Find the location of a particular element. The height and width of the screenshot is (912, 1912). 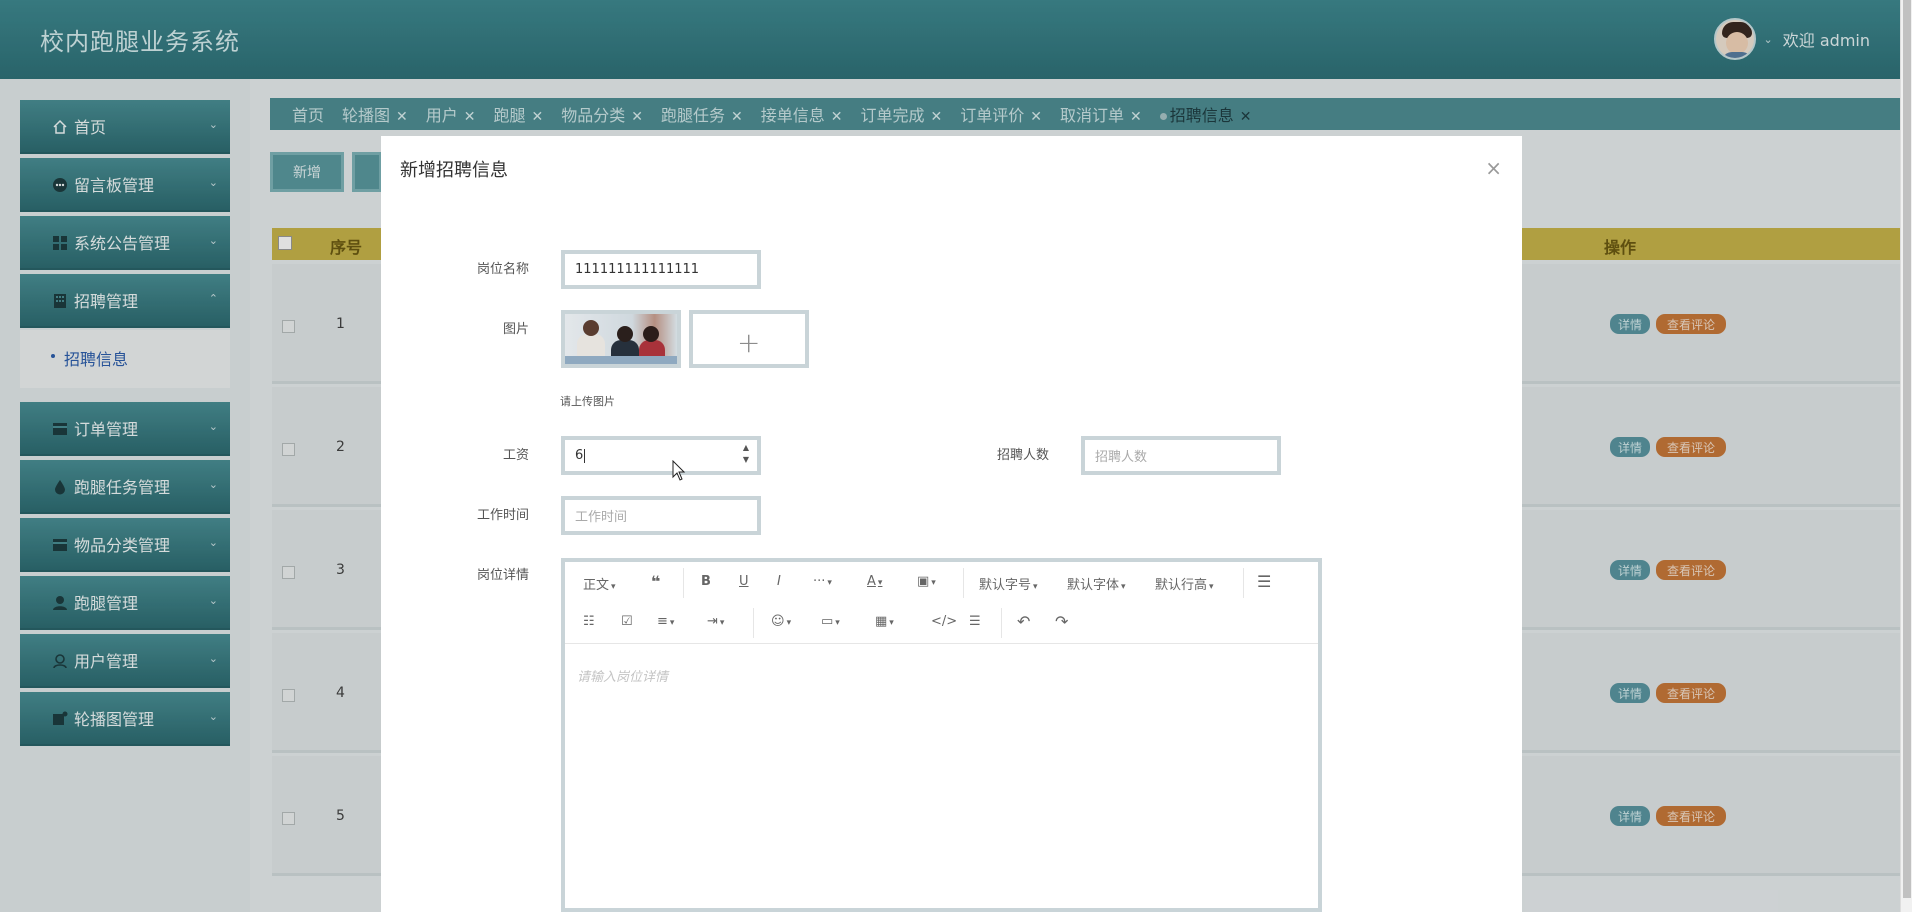

label-details: 岗位详情 is located at coordinates (502, 575).